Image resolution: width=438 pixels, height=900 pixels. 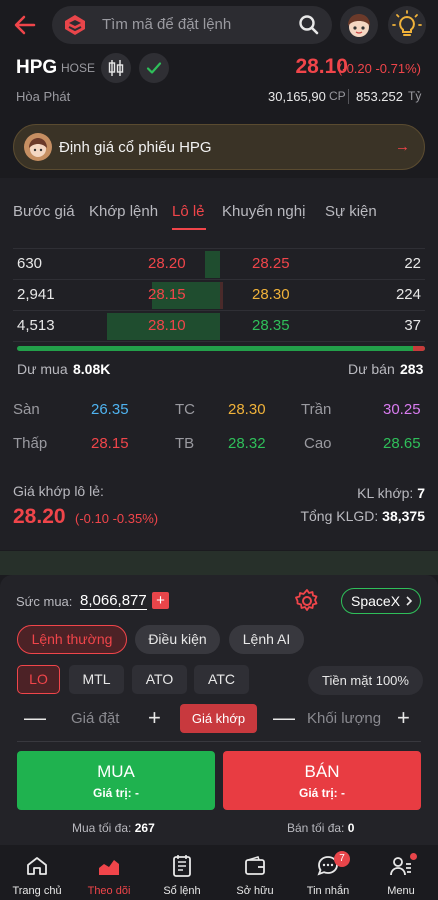 What do you see at coordinates (376, 601) in the screenshot?
I see `account-name: SpaceX` at bounding box center [376, 601].